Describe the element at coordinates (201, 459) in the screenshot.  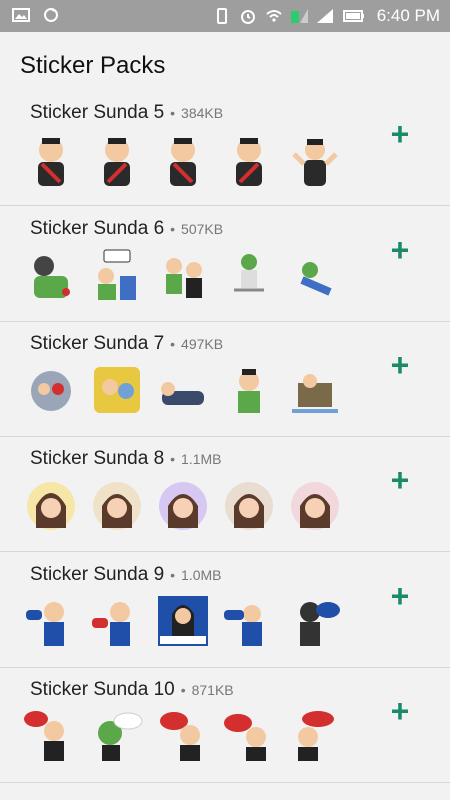
I see `pack-size: 1.1MB` at that location.